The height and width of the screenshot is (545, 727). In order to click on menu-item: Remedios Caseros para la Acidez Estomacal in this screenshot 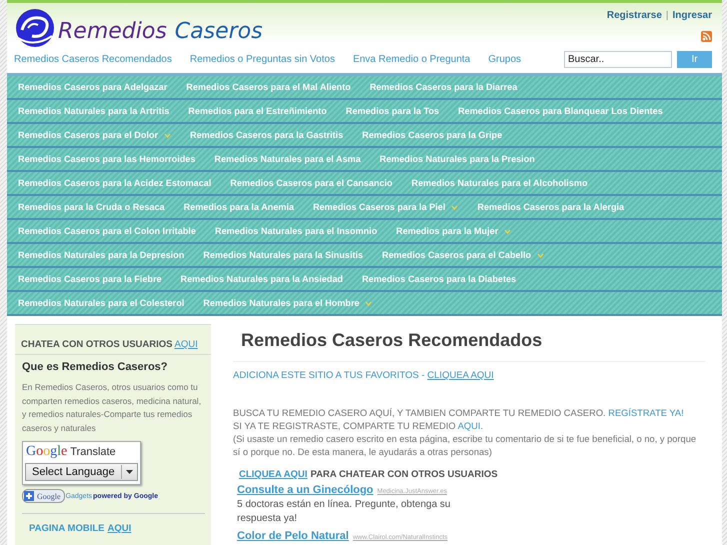, I will do `click(114, 183)`.